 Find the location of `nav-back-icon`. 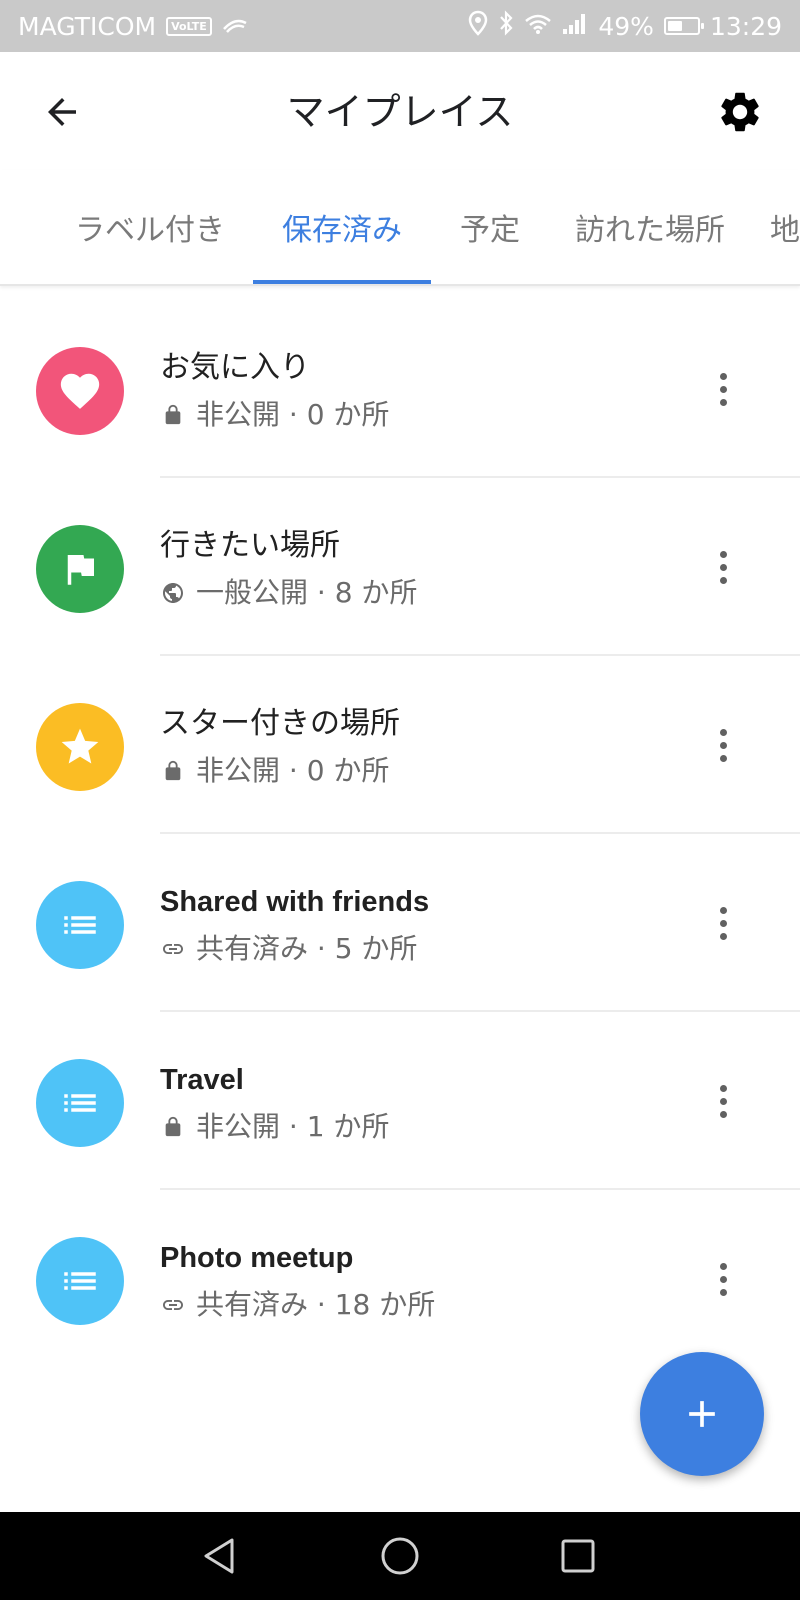

nav-back-icon is located at coordinates (219, 1556).